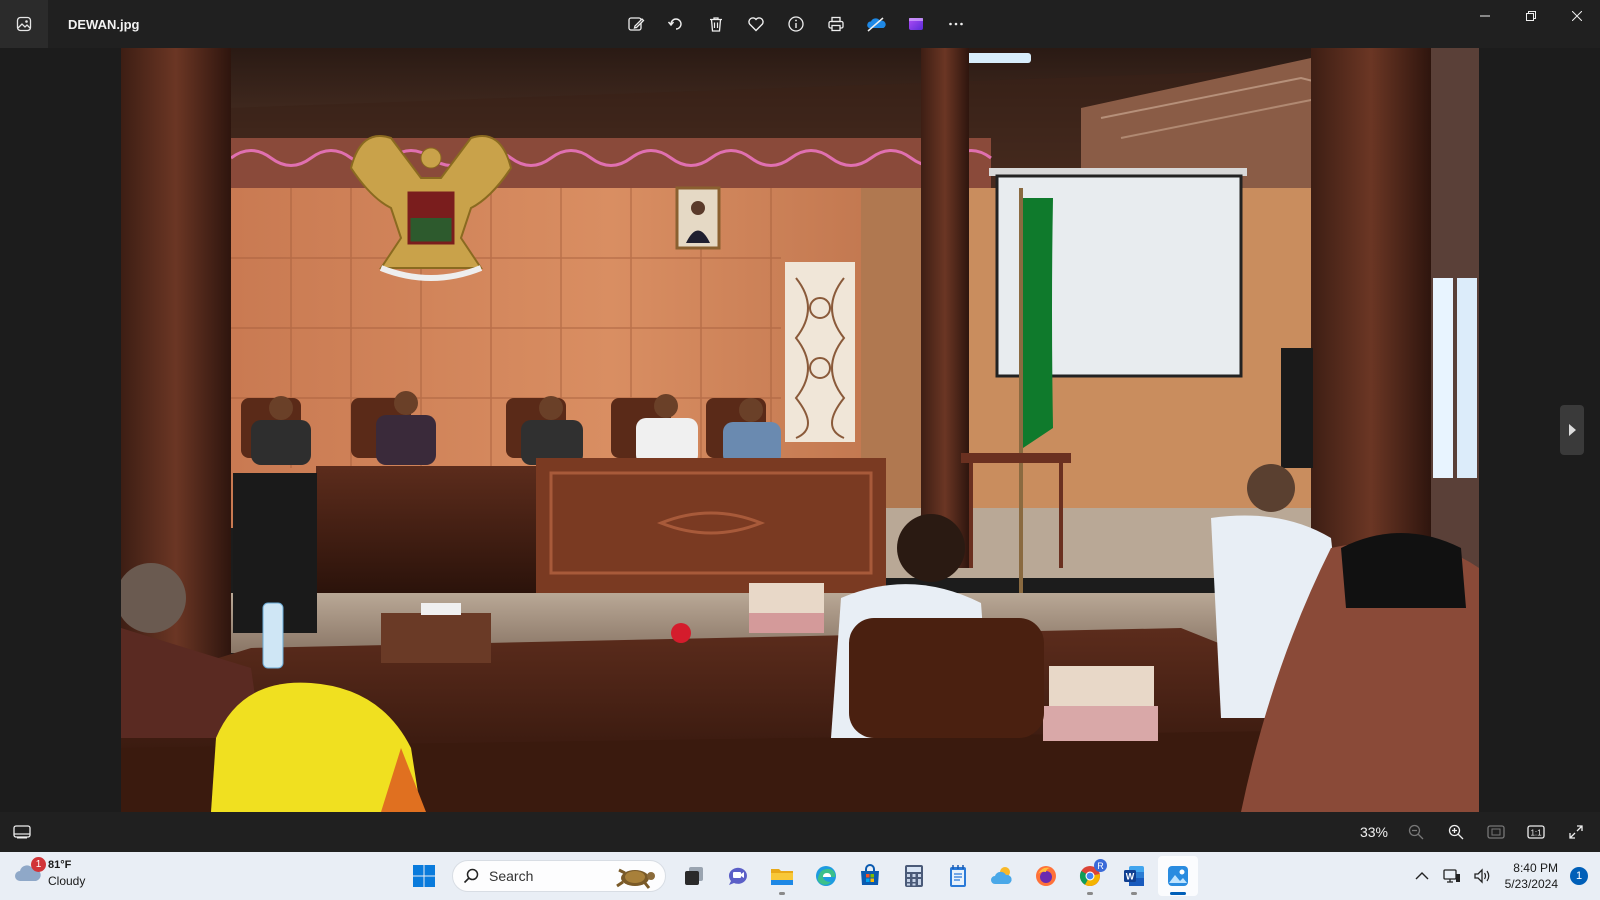  I want to click on volume-icon, so click(1482, 876).